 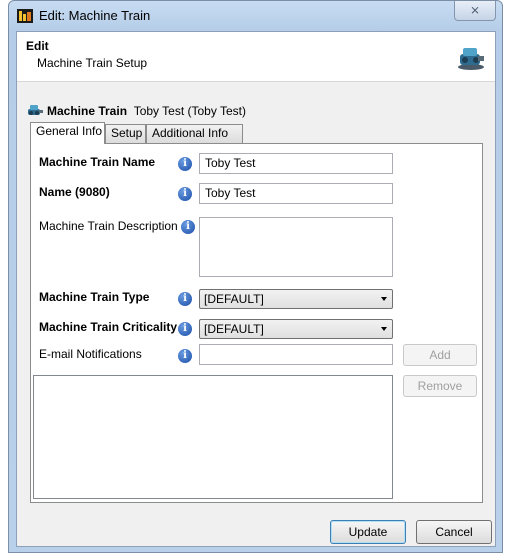 I want to click on tab-additional-info: Additional Info, so click(x=194, y=133).